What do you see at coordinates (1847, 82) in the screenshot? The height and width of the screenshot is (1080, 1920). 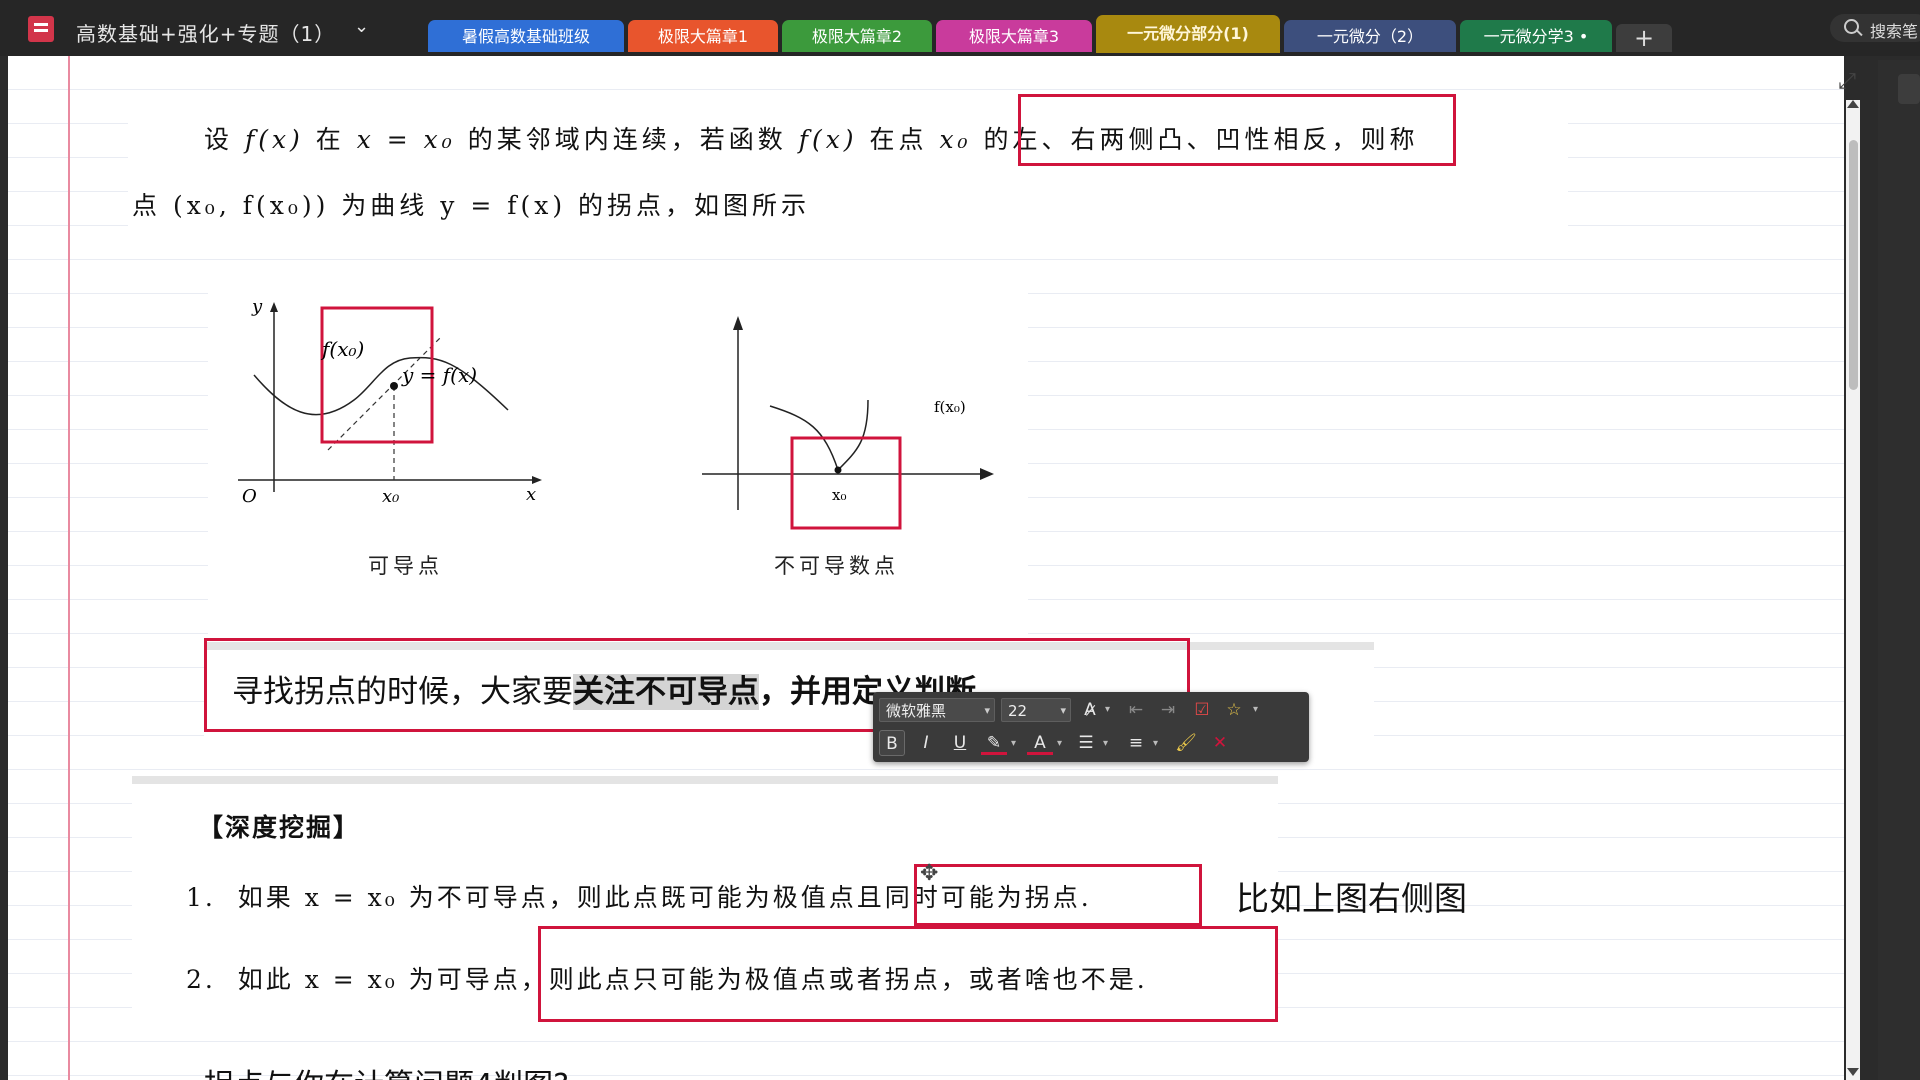 I see `expand-icon: ⤢` at bounding box center [1847, 82].